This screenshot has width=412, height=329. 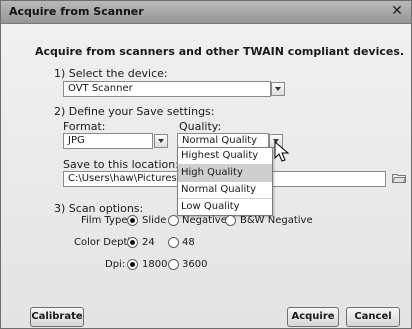 I want to click on title-bar: Acquire from Scanner ✕, so click(x=206, y=12).